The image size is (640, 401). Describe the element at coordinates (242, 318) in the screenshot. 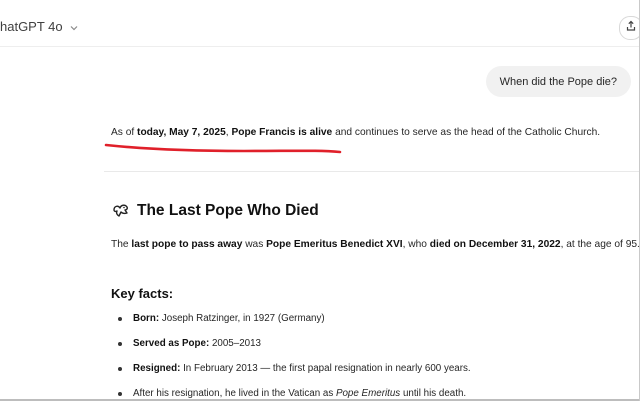

I see `fact-text: Joseph Ratzinger, in 1927 (Germany)` at that location.